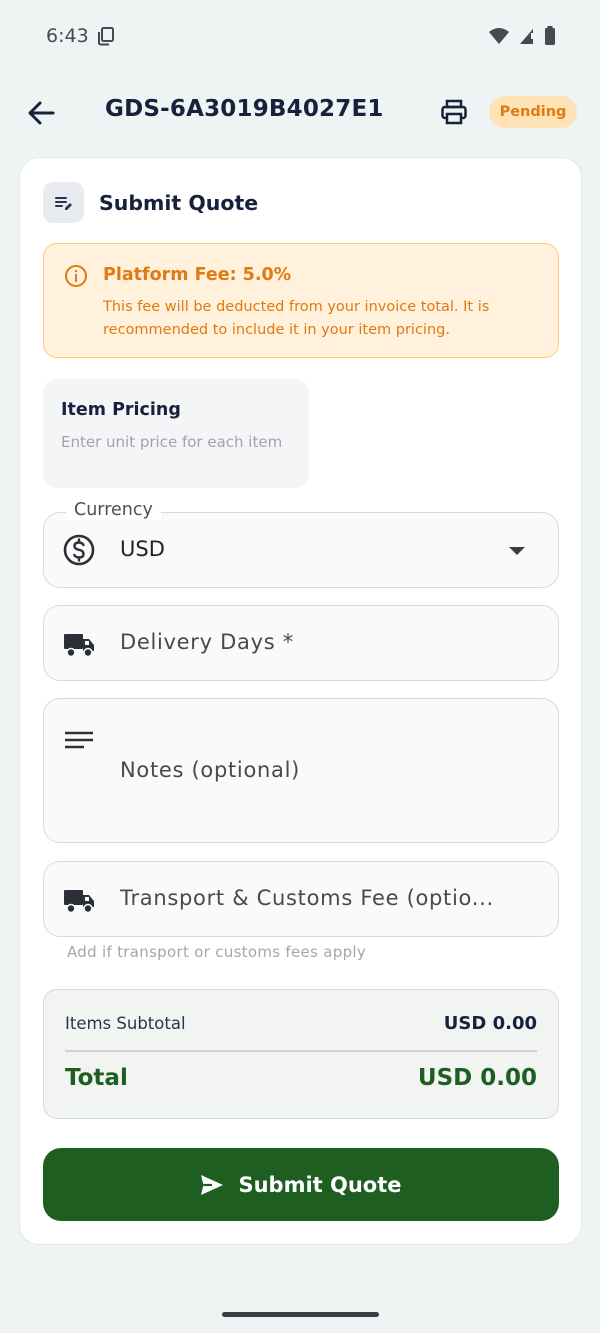 The image size is (600, 1333). What do you see at coordinates (142, 549) in the screenshot?
I see `currency-value: USD` at bounding box center [142, 549].